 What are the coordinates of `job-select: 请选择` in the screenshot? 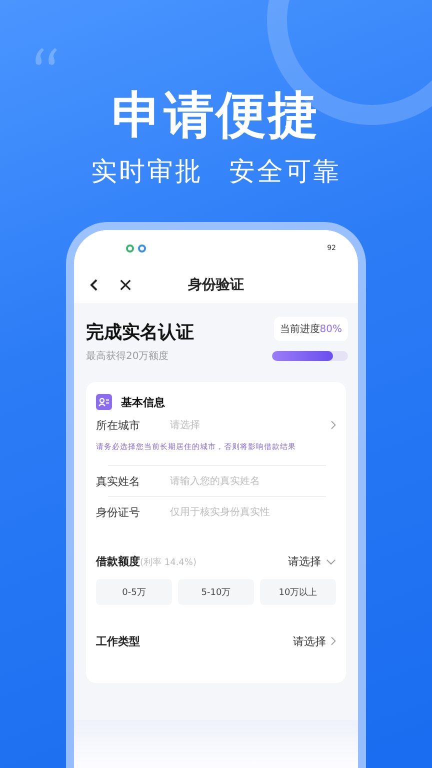 It's located at (309, 641).